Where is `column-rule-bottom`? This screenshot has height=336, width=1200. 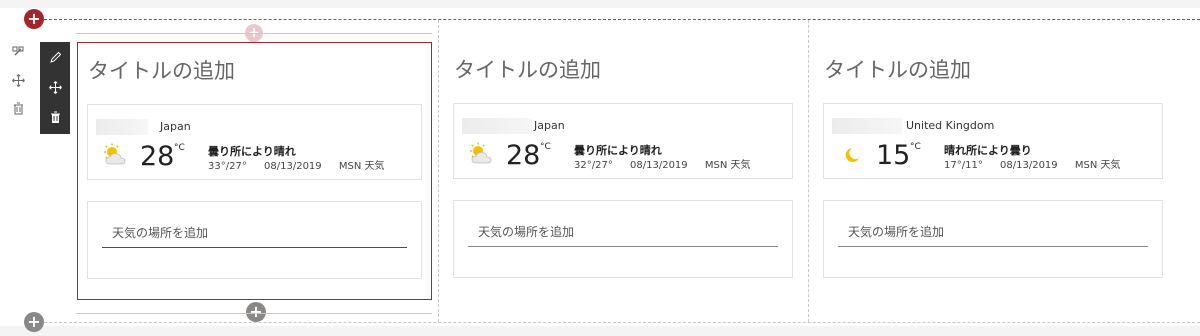
column-rule-bottom is located at coordinates (254, 313).